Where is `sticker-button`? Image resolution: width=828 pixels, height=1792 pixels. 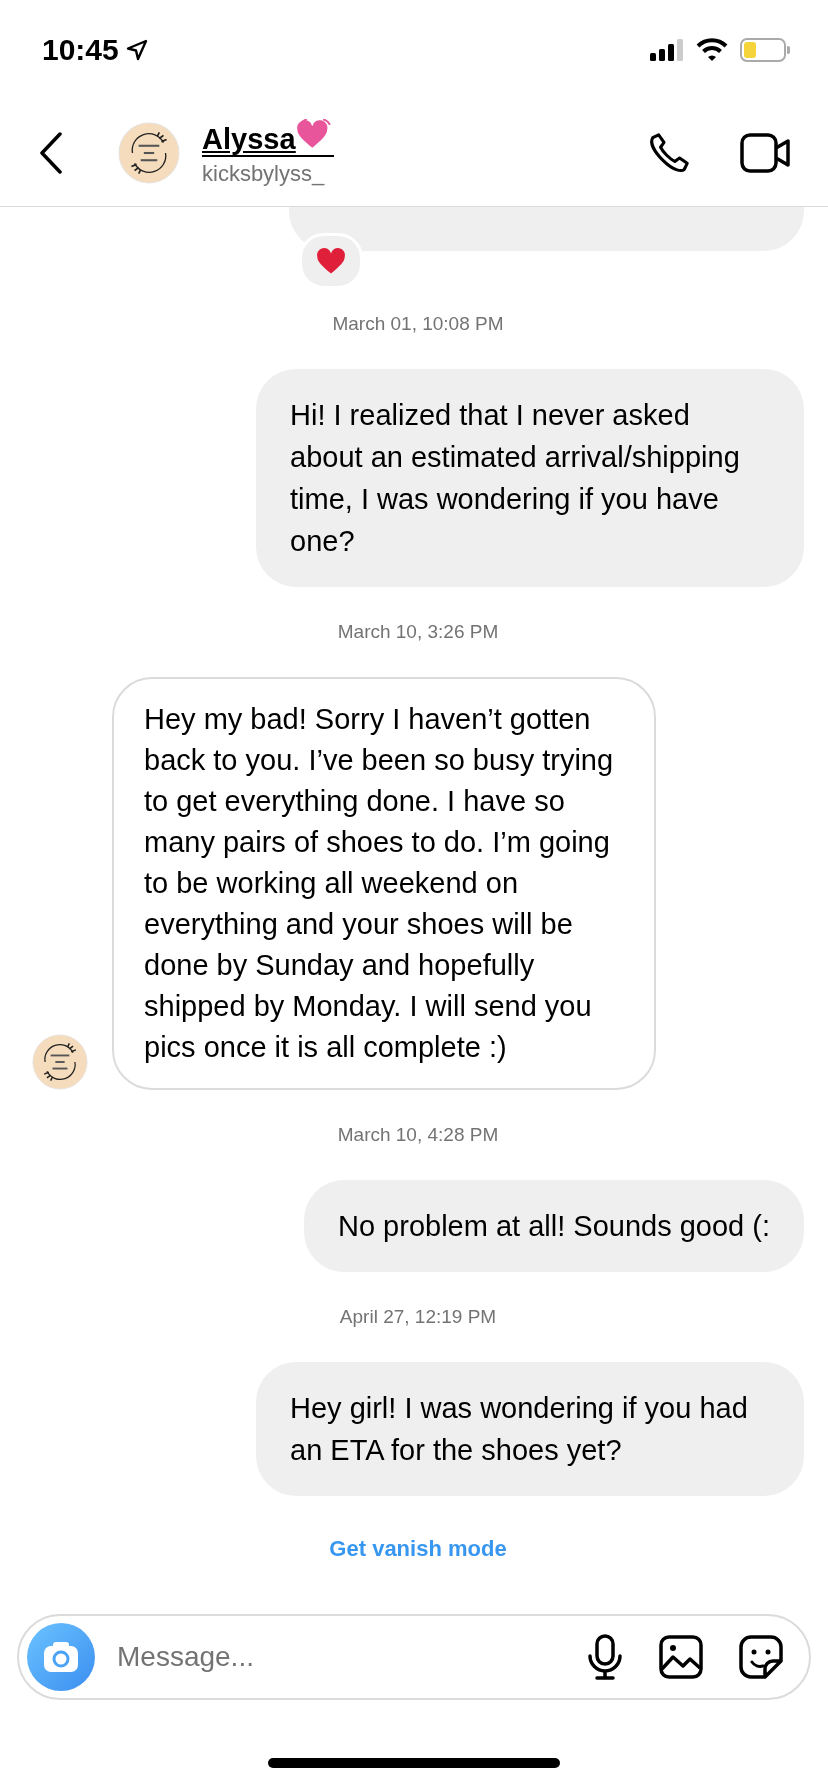
sticker-button is located at coordinates (761, 1657).